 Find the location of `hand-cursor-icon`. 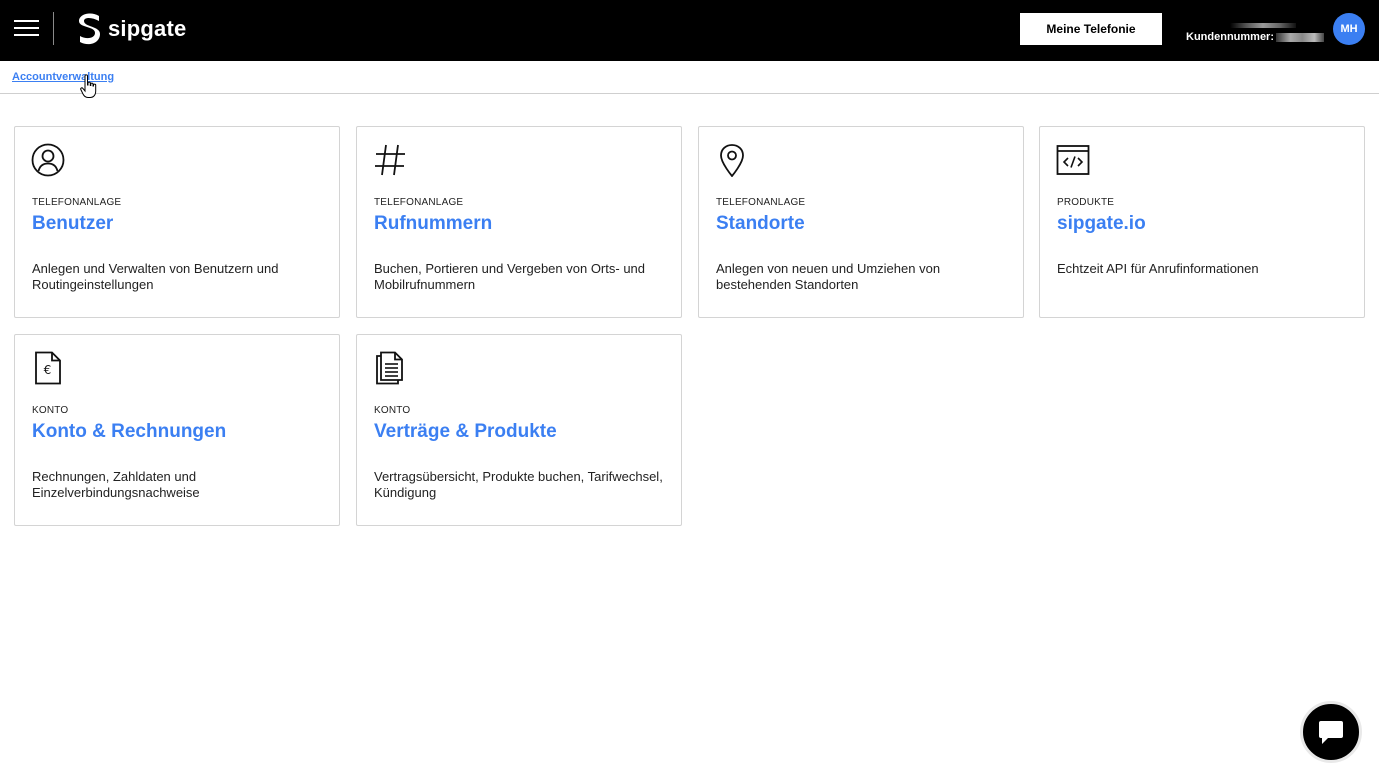

hand-cursor-icon is located at coordinates (88, 86).